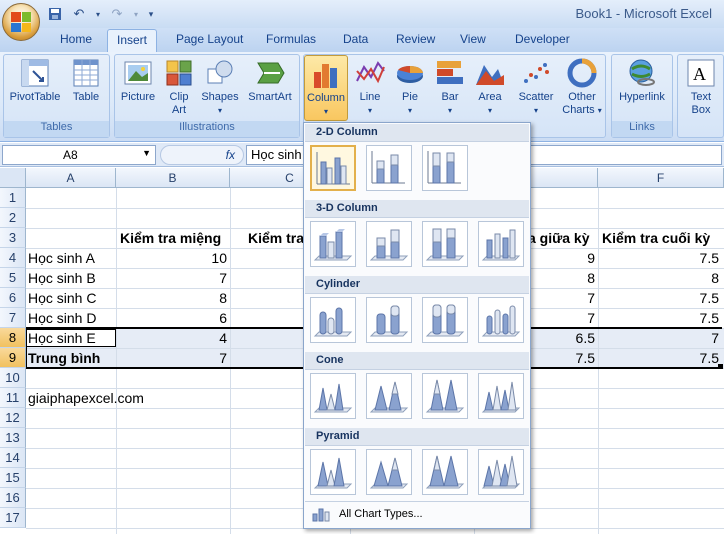 Image resolution: width=724 pixels, height=534 pixels. I want to click on cell-value: 10, so click(173, 258).